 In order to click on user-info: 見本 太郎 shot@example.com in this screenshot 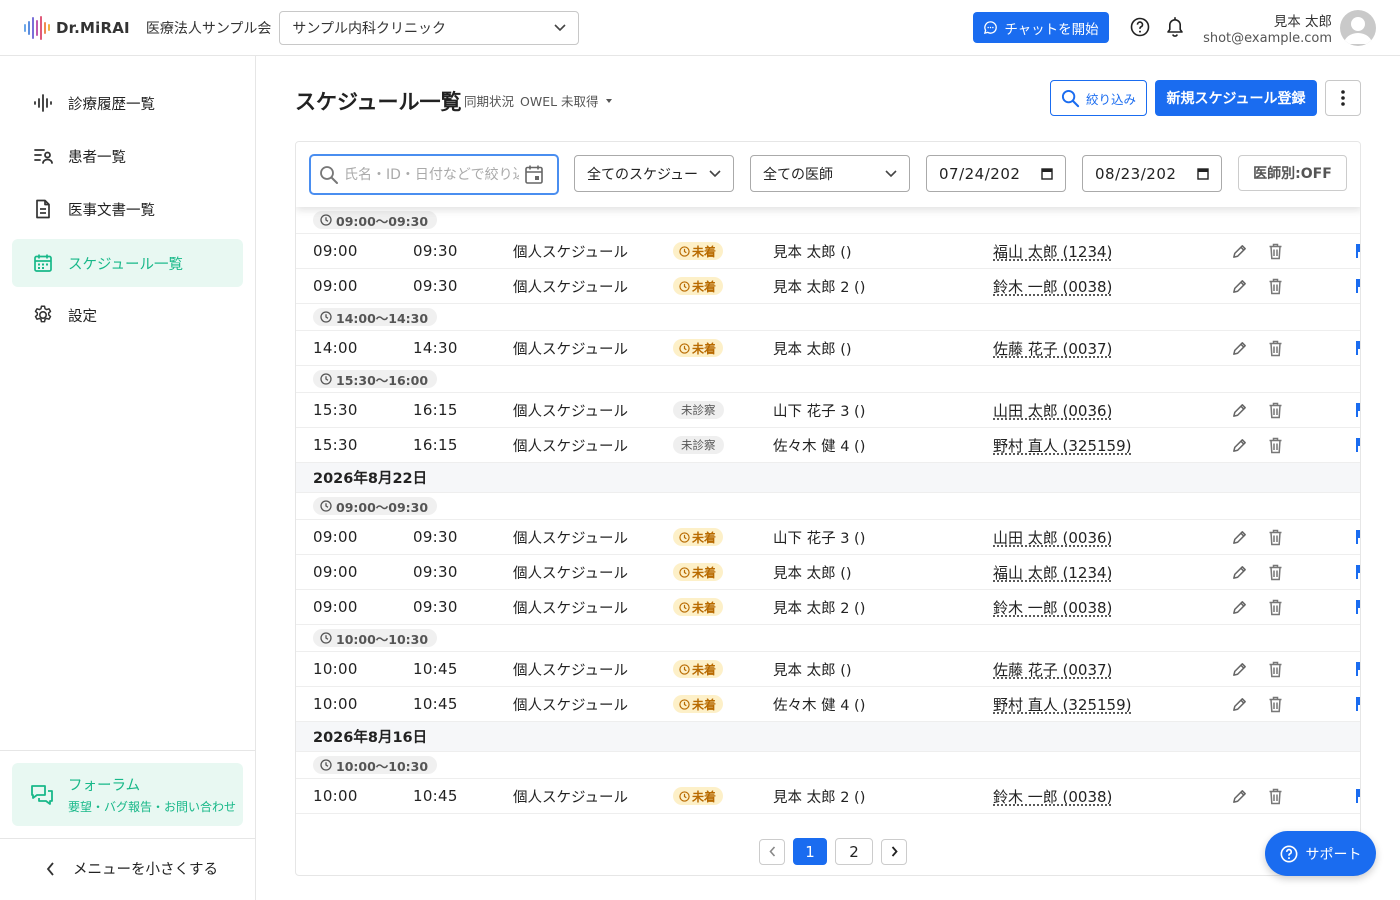, I will do `click(1267, 28)`.